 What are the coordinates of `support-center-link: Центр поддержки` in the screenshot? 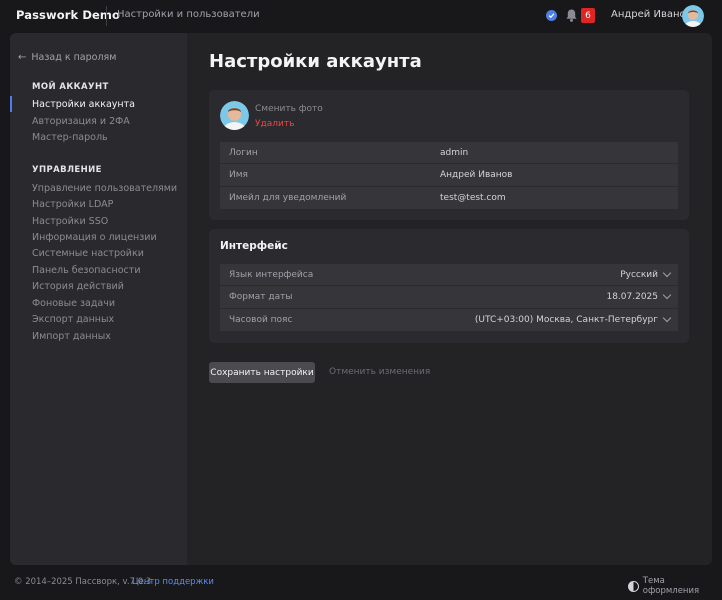 It's located at (173, 582).